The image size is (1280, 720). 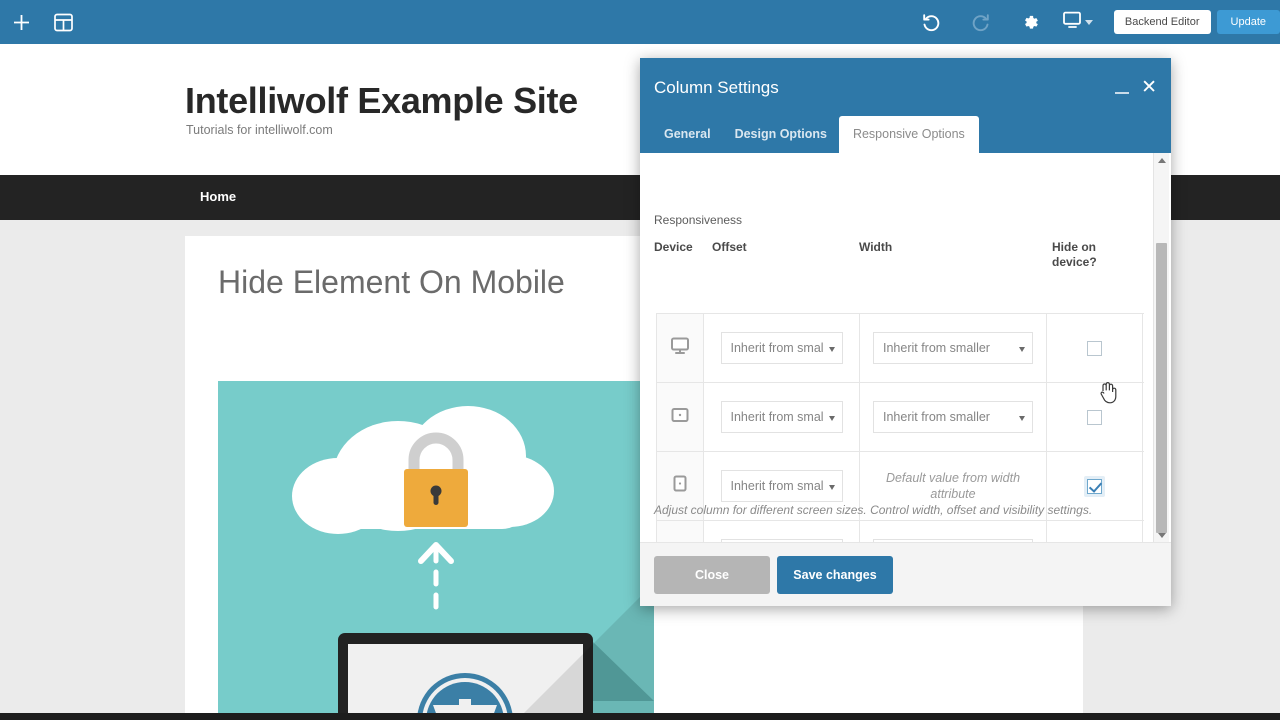 What do you see at coordinates (899, 261) in the screenshot?
I see `table-header: Device Offset Width Hide on device?` at bounding box center [899, 261].